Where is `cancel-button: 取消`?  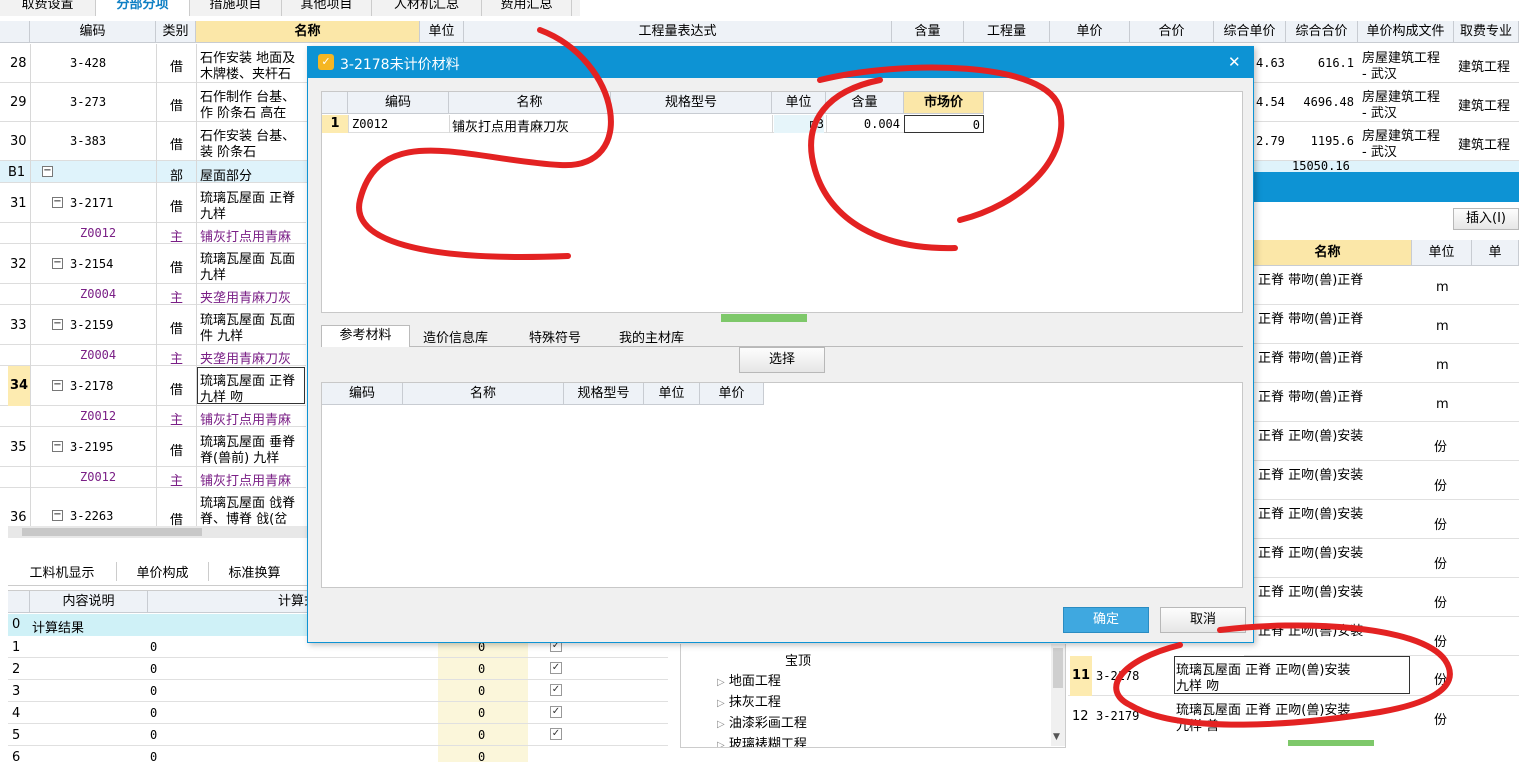
cancel-button: 取消 is located at coordinates (1203, 620).